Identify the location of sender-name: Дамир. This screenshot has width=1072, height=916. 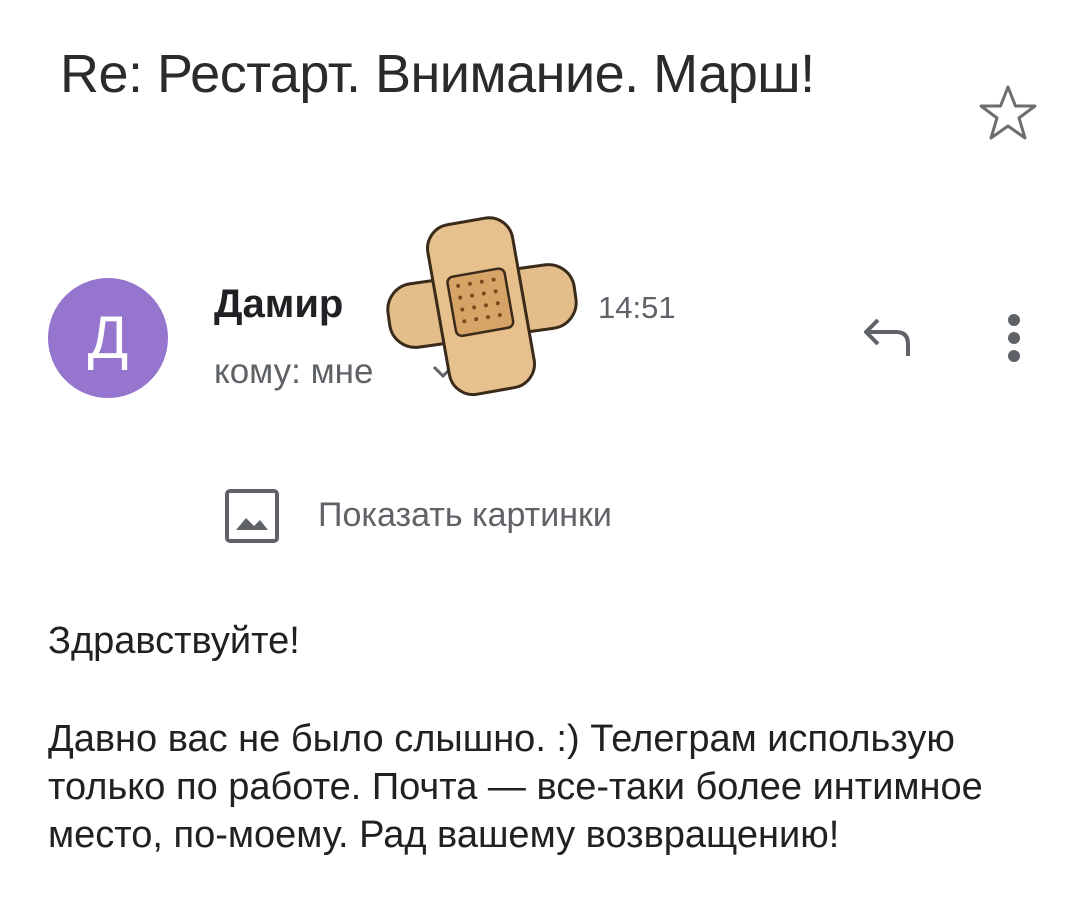
(278, 304).